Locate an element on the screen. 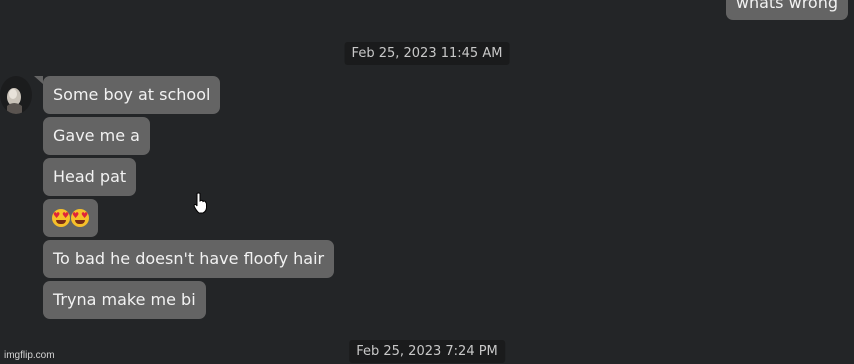  incoming-message-bubble: Tryna make me bi is located at coordinates (124, 300).